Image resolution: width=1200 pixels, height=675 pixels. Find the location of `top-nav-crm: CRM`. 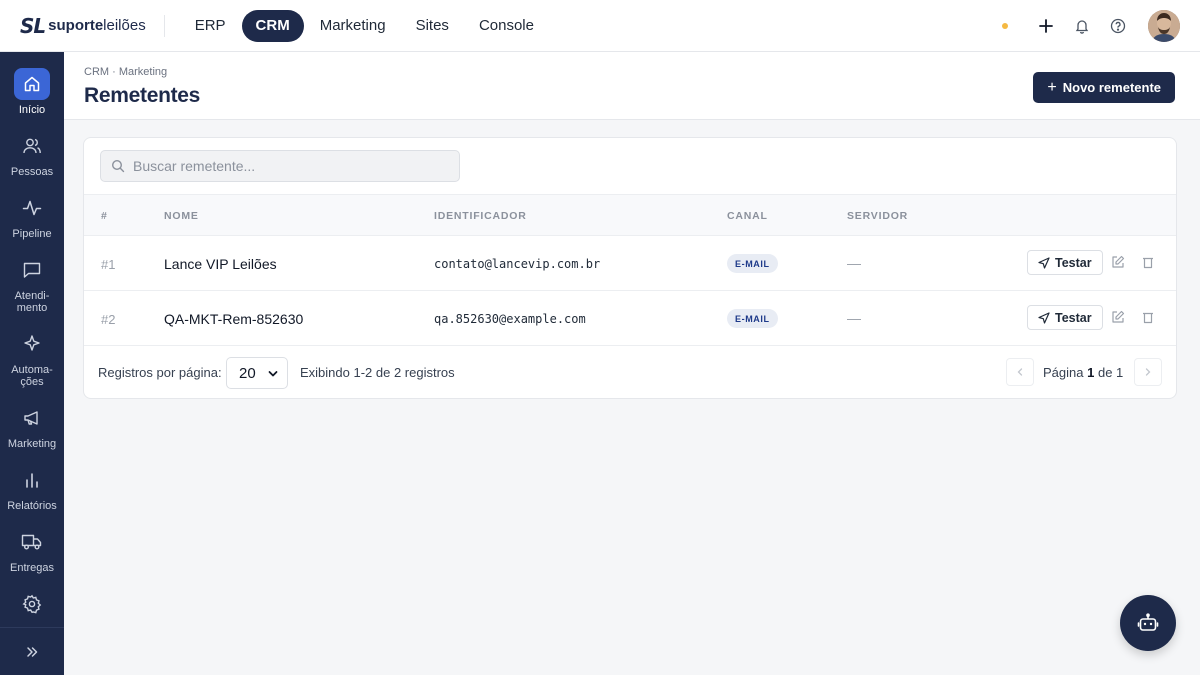

top-nav-crm: CRM is located at coordinates (272, 25).